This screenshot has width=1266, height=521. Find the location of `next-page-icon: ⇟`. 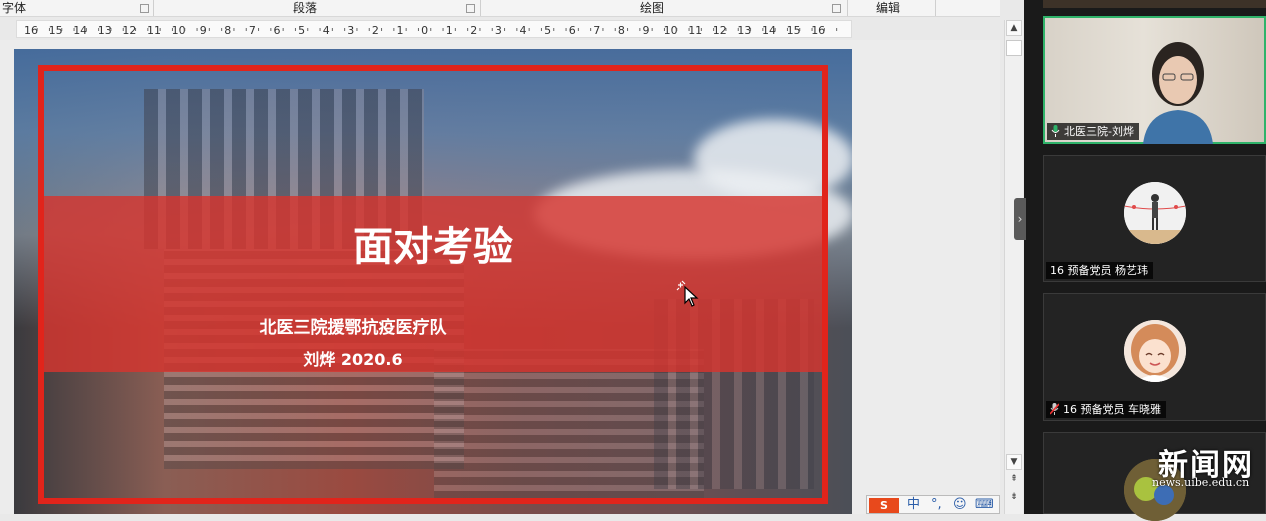

next-page-icon: ⇟ is located at coordinates (1014, 498).